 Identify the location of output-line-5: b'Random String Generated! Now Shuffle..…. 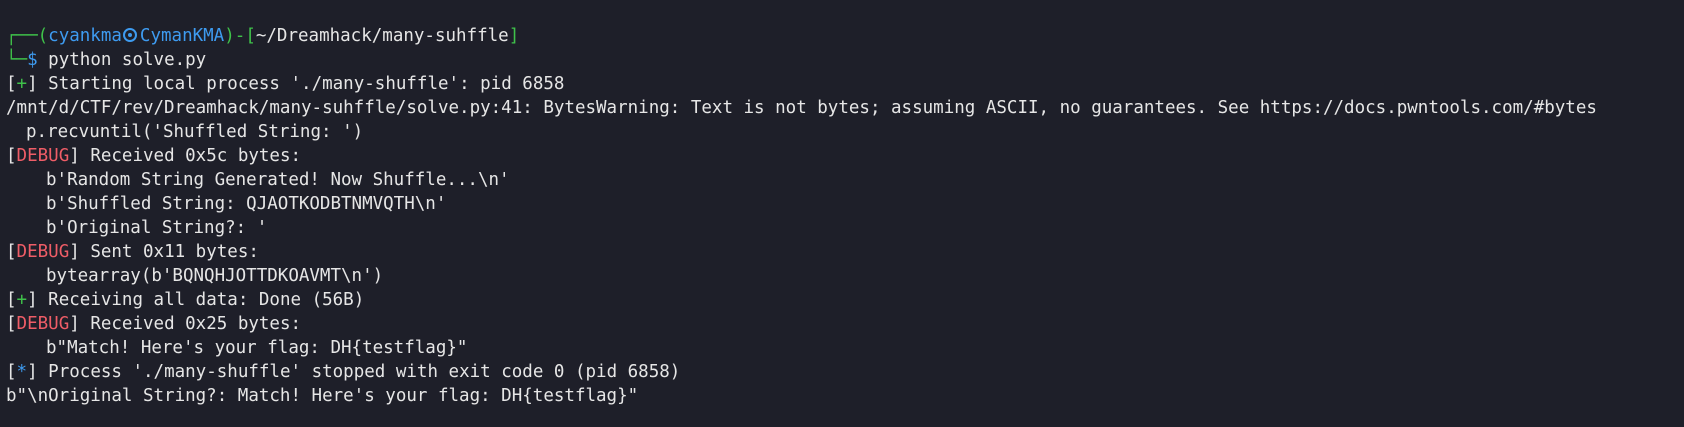
(845, 180).